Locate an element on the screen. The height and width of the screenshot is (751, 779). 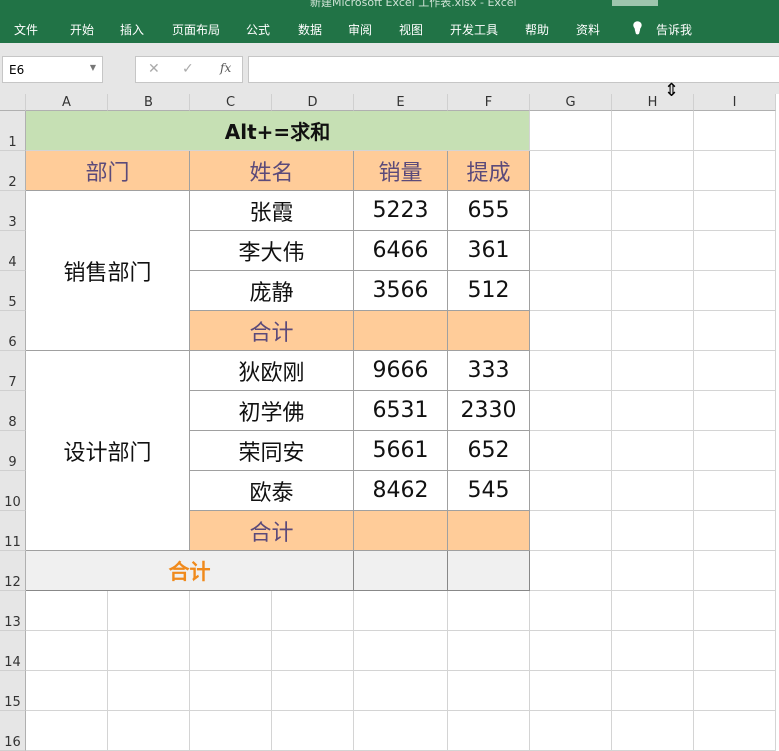
check-icon: ✓ is located at coordinates (188, 69).